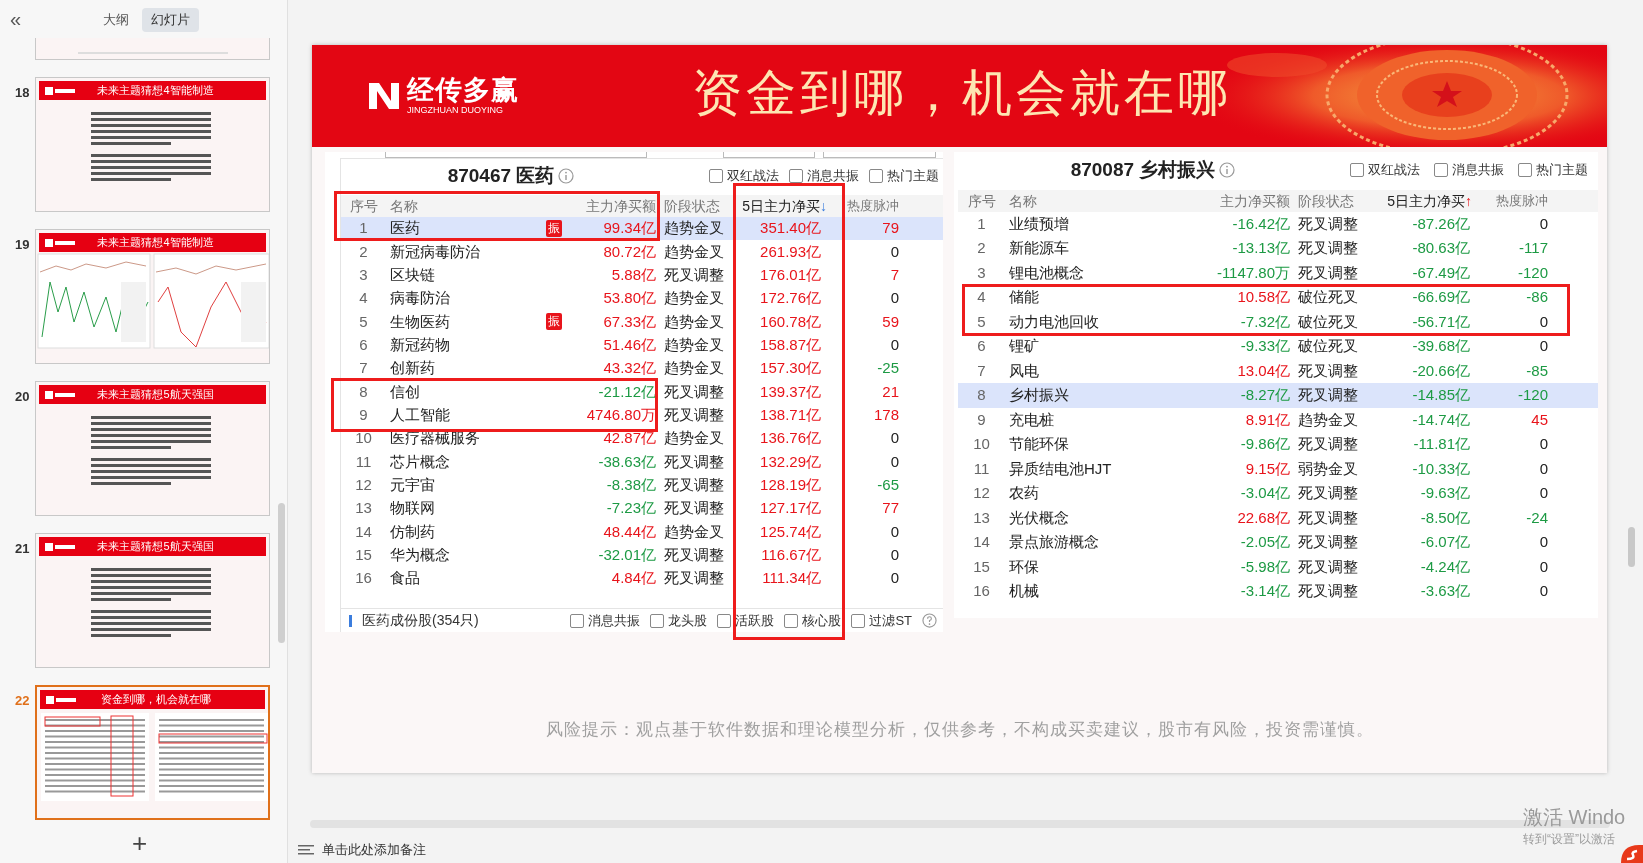  I want to click on table-row: 8 乡村振兴 -8.27亿 死叉调整 -14.85亿 -120, so click(1278, 395).